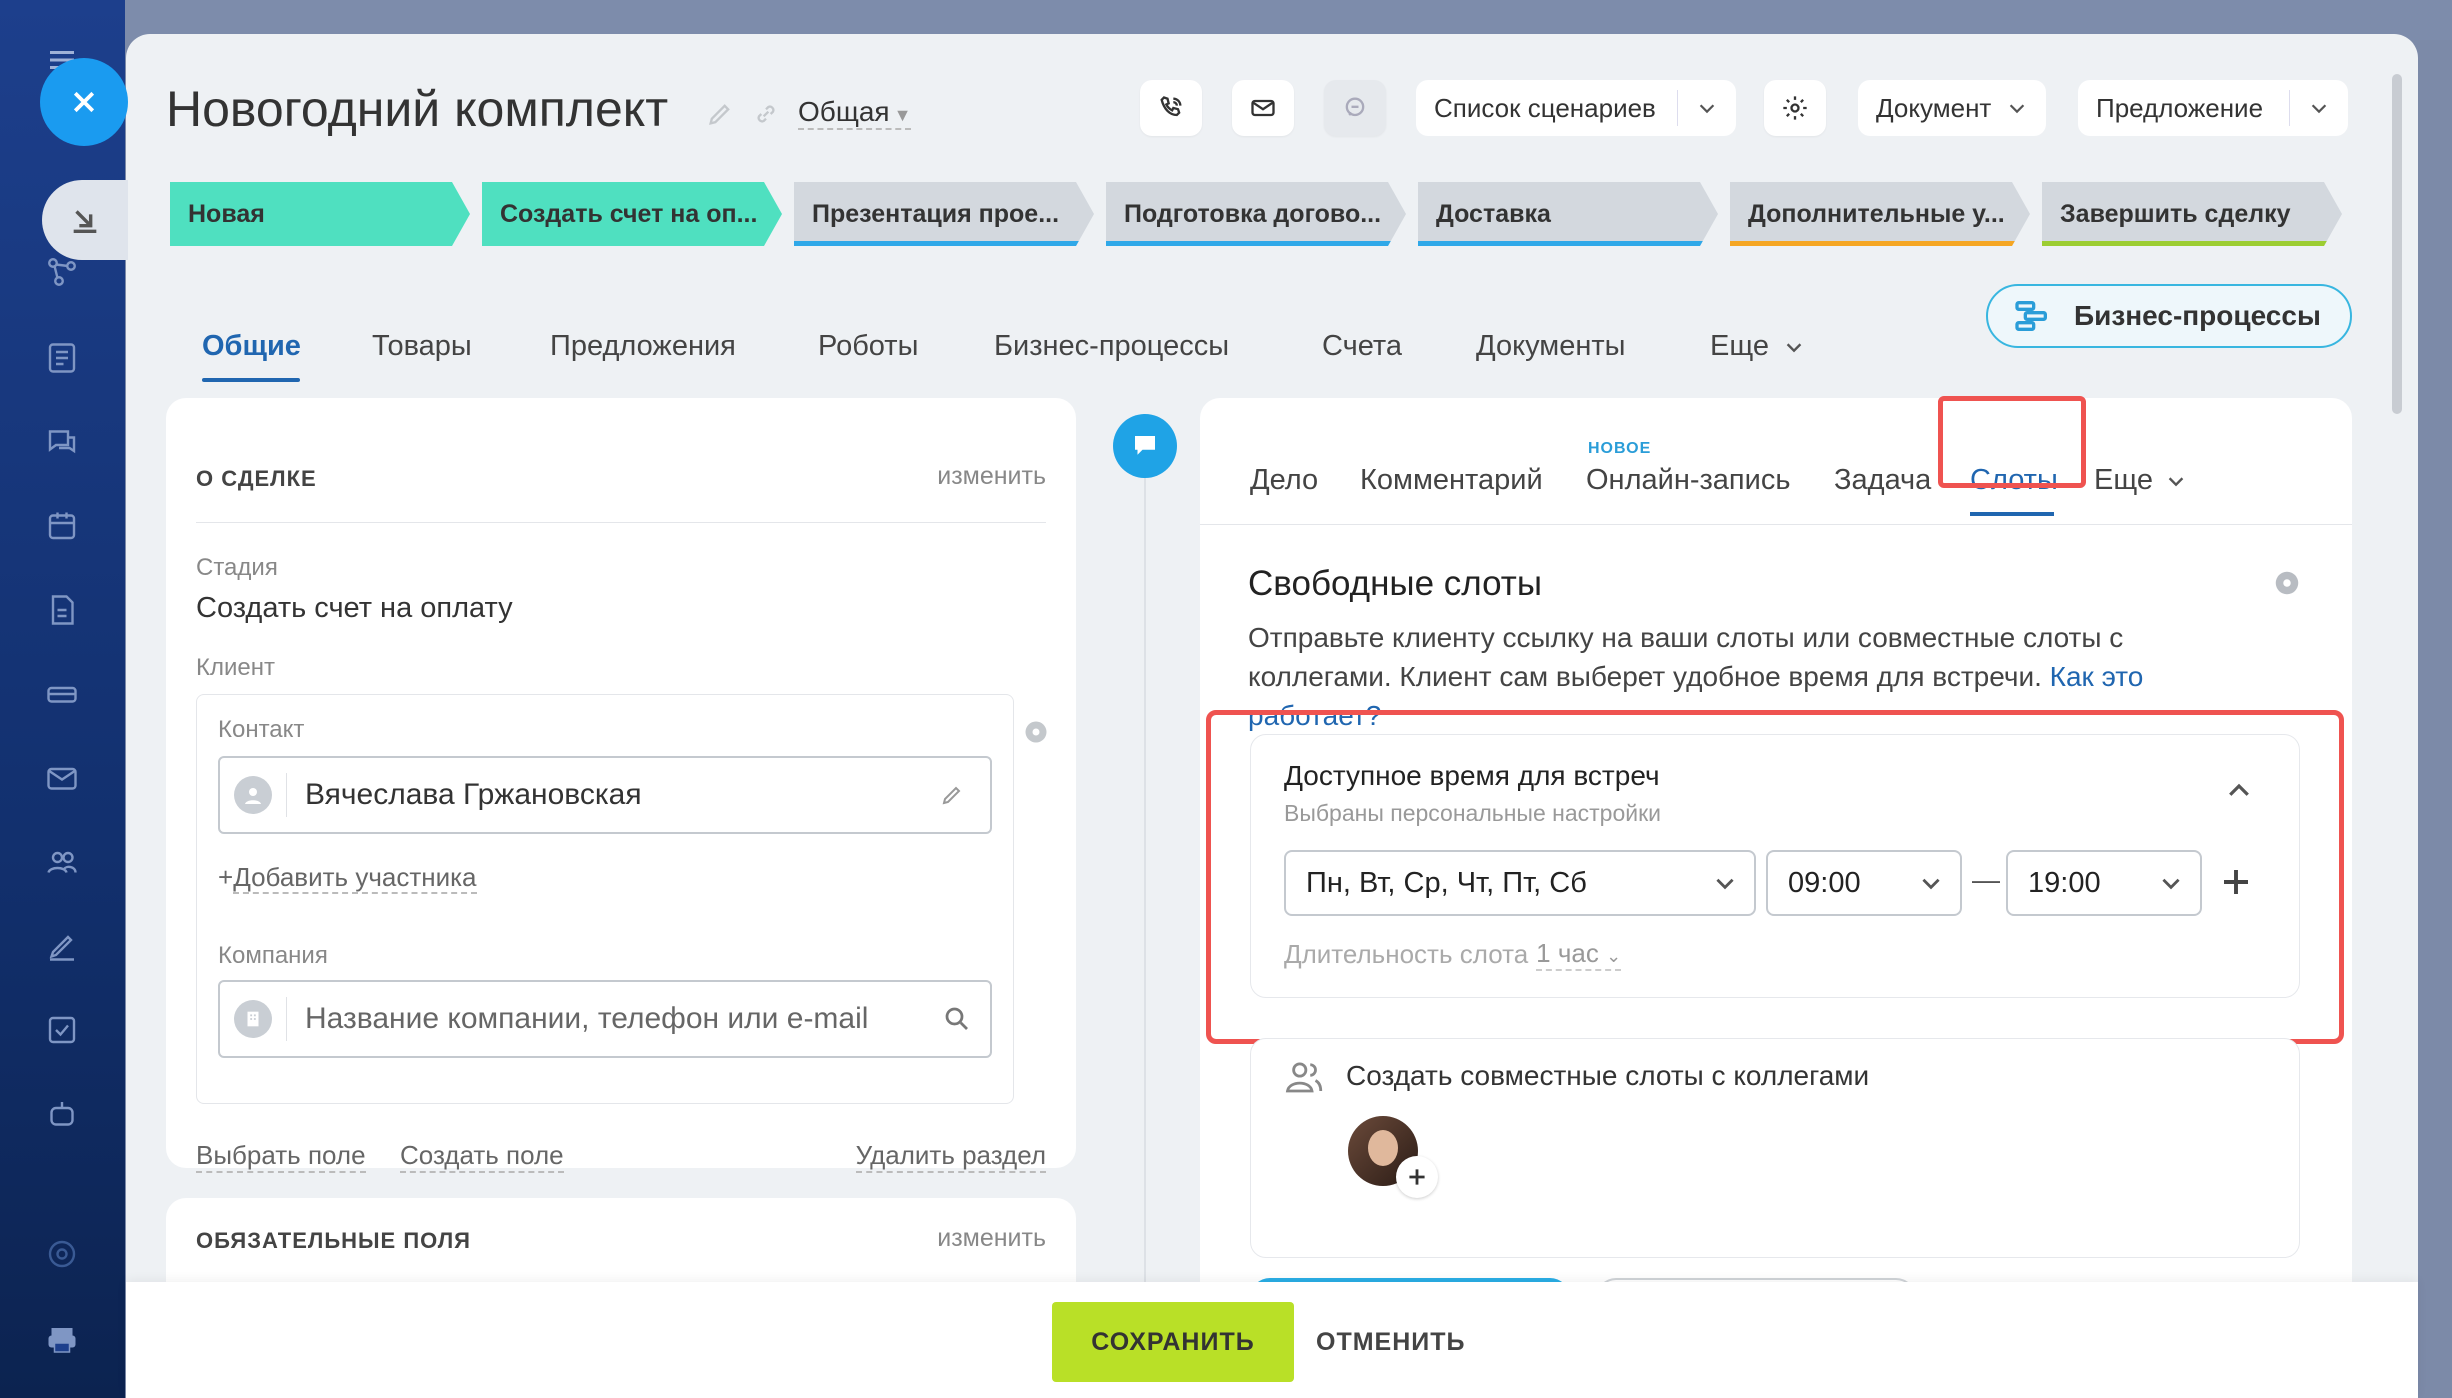  What do you see at coordinates (417, 109) in the screenshot?
I see `deal-title: Новогодний комплект` at bounding box center [417, 109].